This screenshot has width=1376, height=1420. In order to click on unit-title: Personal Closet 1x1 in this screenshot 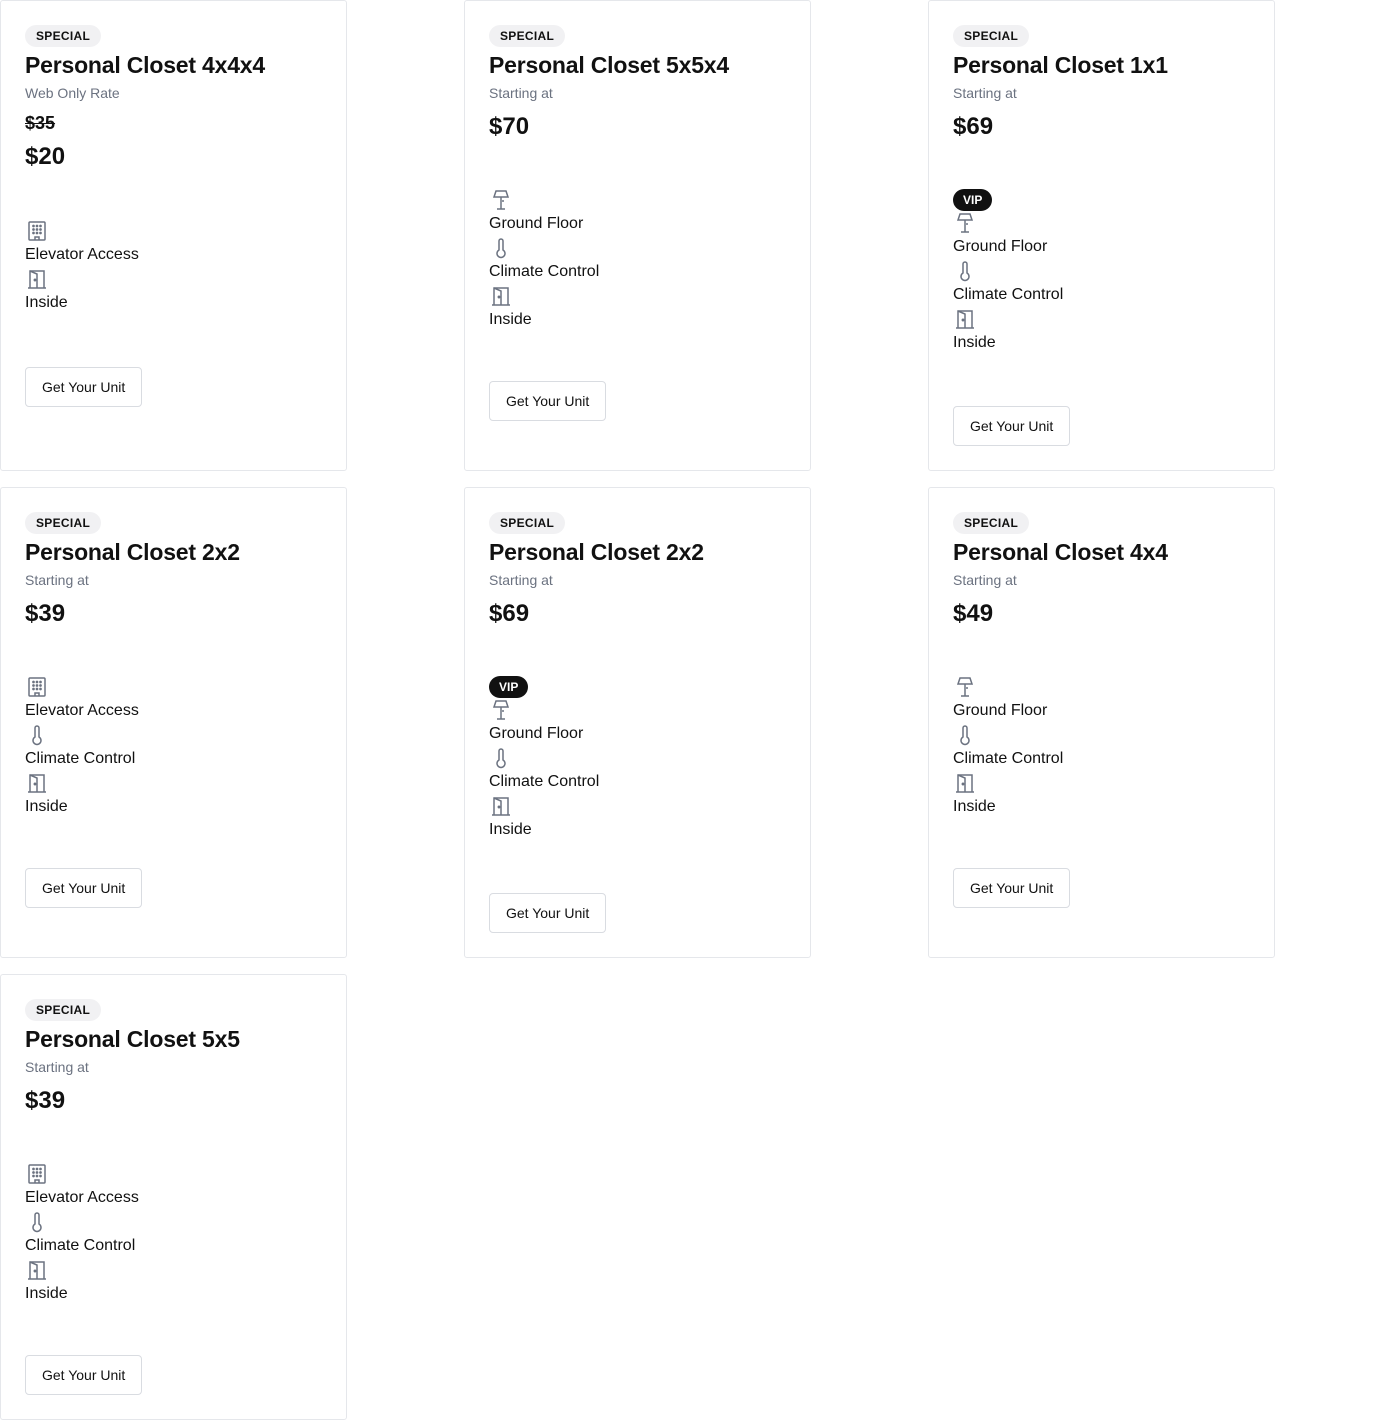, I will do `click(1060, 65)`.